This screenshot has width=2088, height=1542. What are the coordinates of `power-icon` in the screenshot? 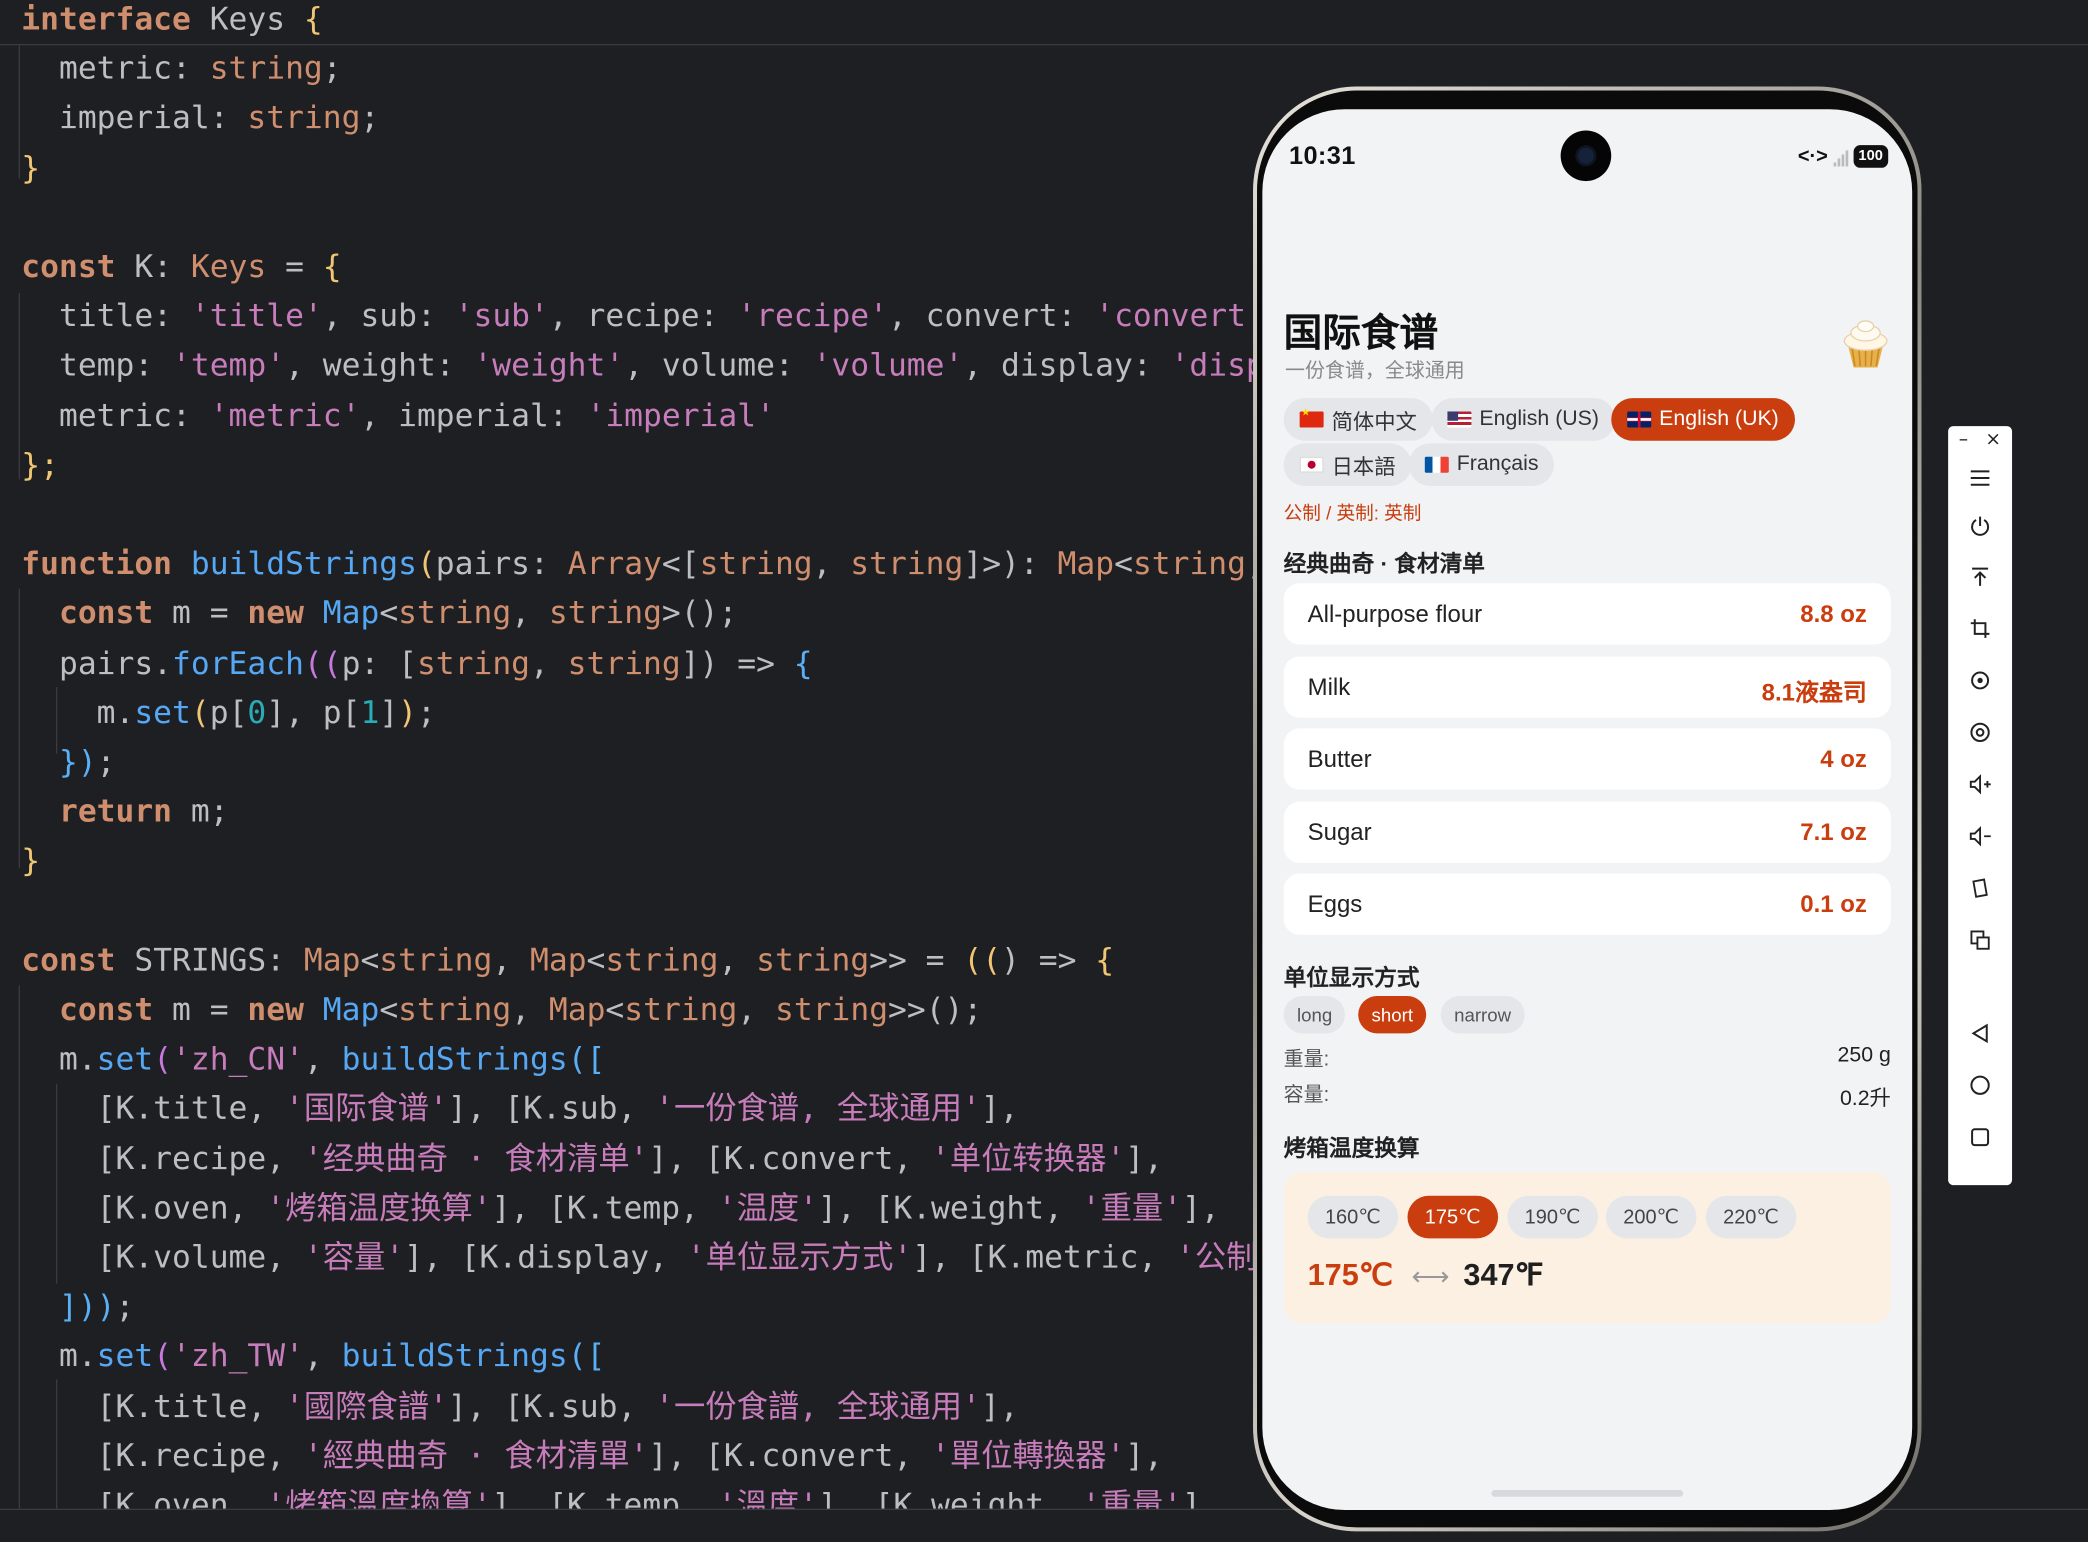 It's located at (1979, 525).